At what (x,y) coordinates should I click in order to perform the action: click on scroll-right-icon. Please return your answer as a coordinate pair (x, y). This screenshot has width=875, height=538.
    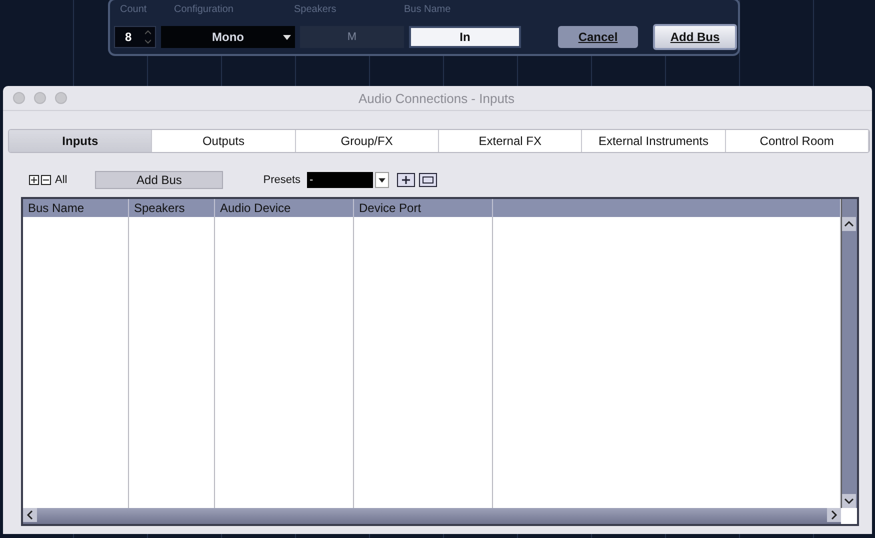
    Looking at the image, I should click on (834, 515).